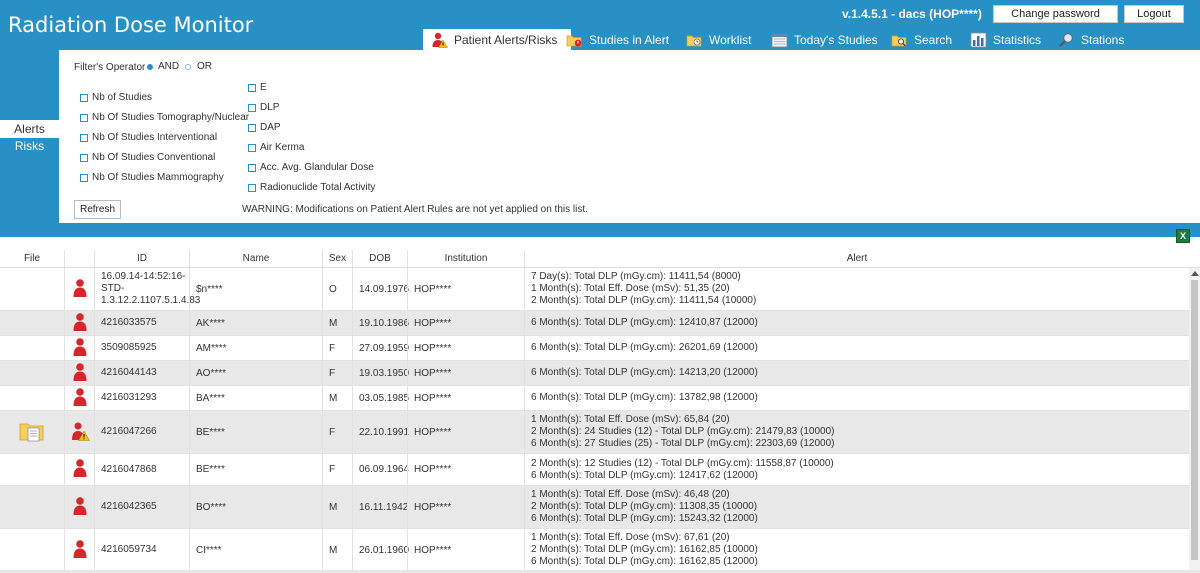  I want to click on dob-cell: 19.03.1950, so click(380, 373).